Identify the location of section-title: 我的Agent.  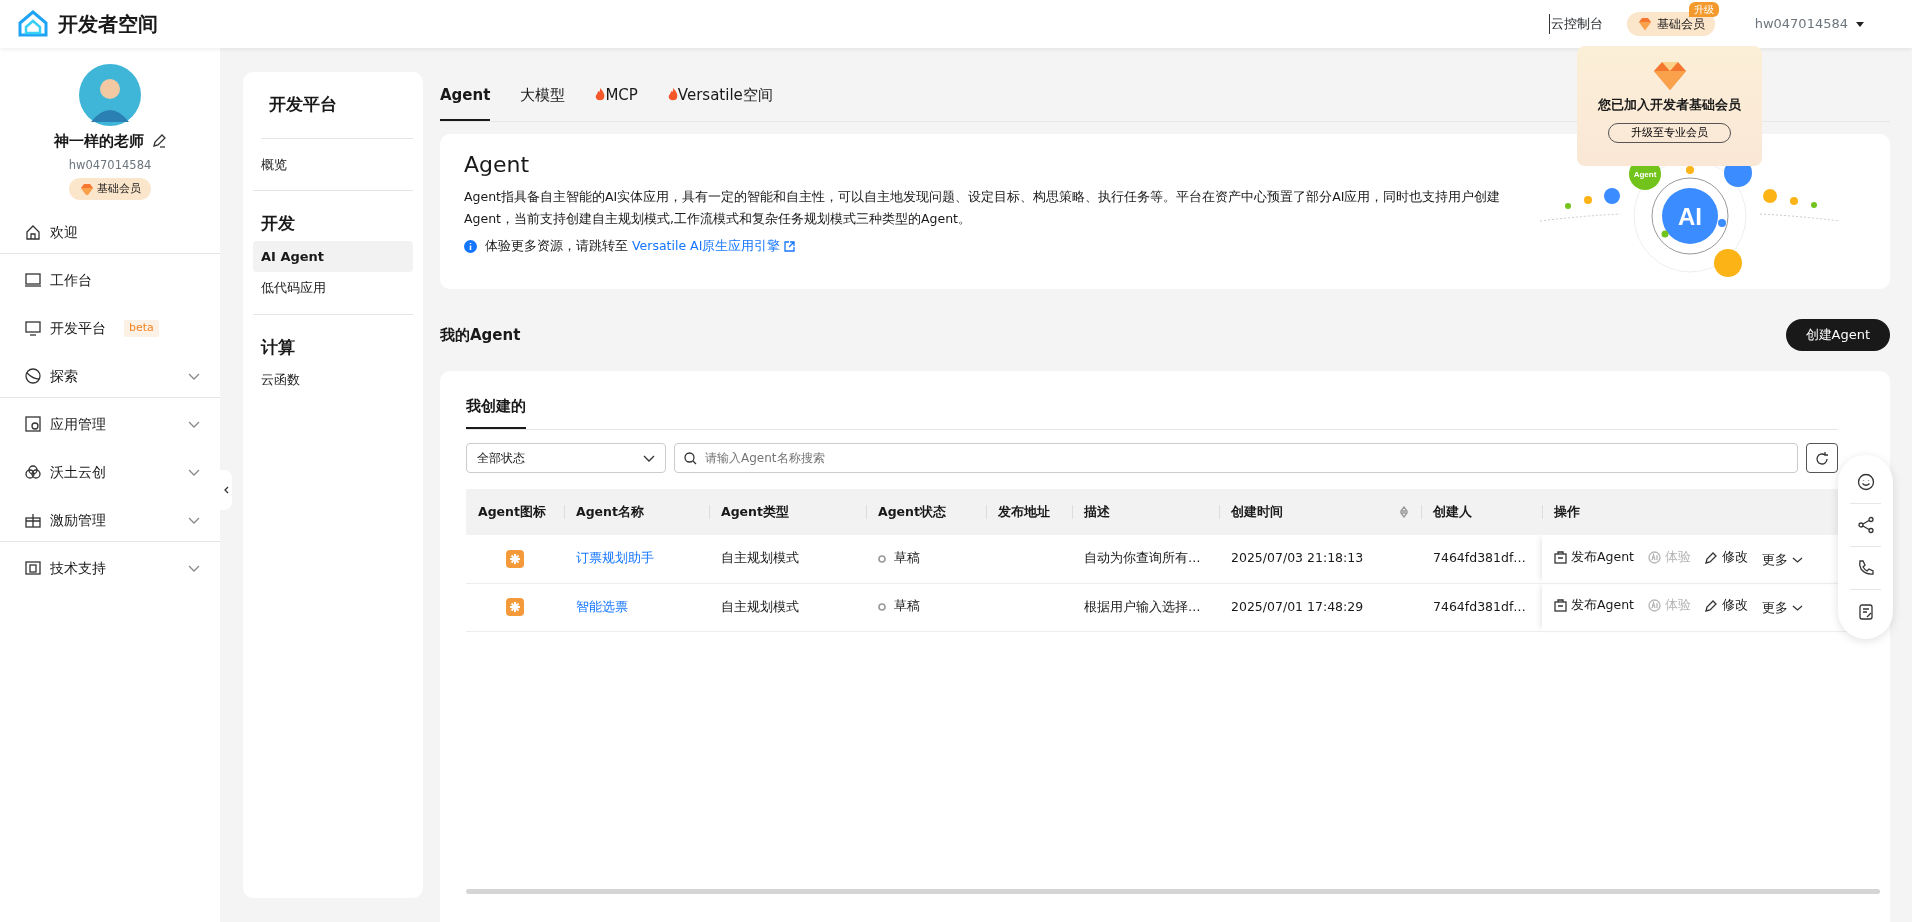
(480, 335).